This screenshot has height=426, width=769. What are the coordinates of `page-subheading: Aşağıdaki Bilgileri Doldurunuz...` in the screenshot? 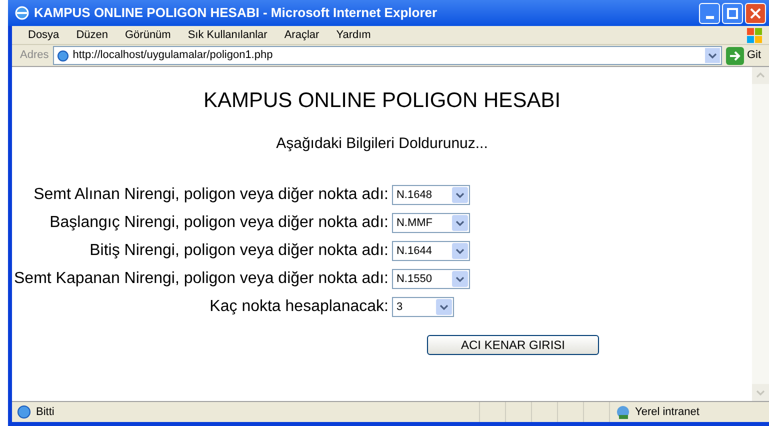 It's located at (382, 144).